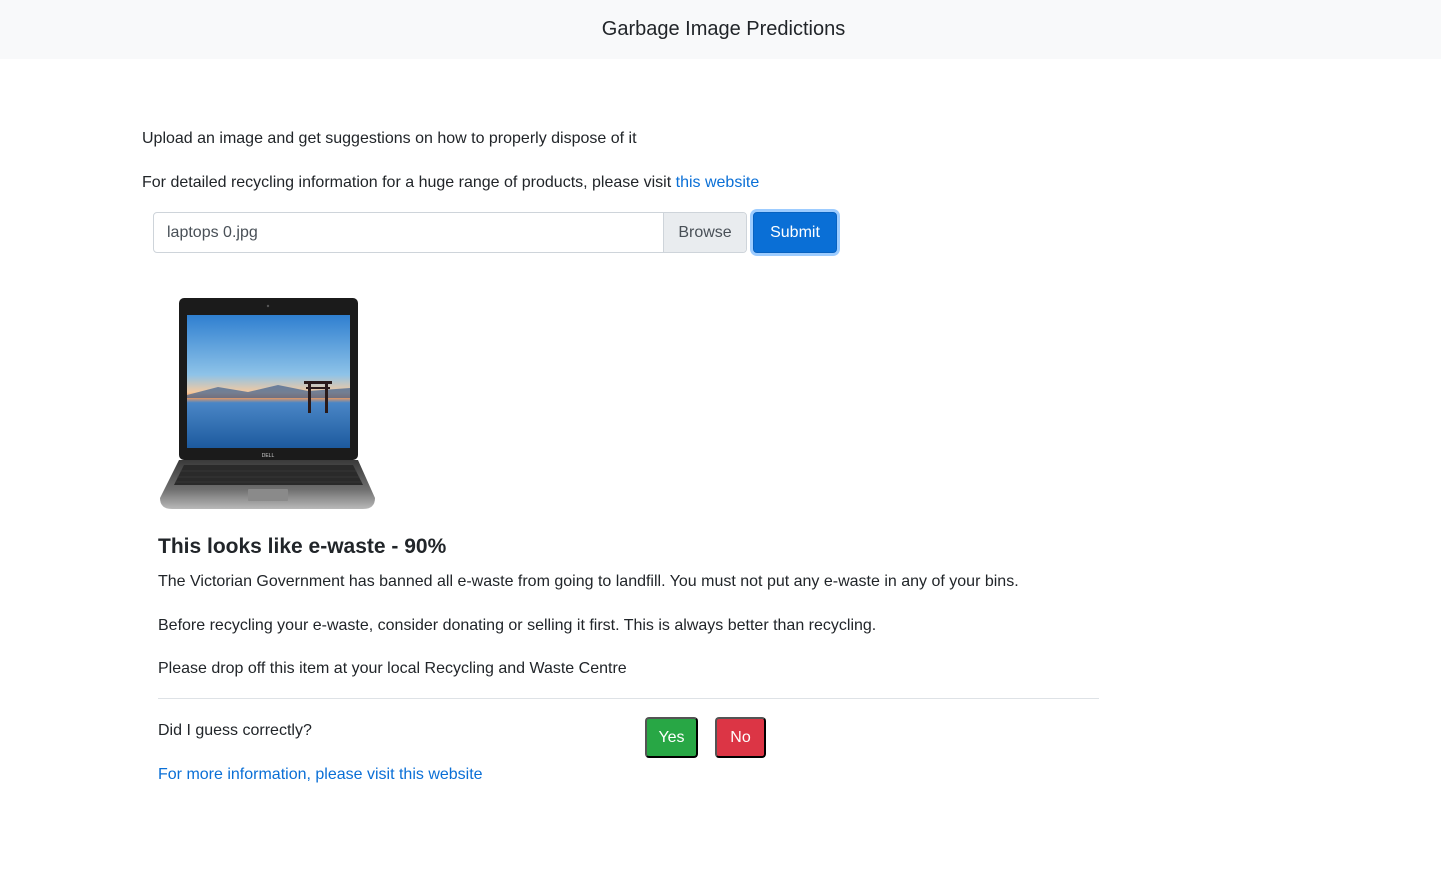 This screenshot has height=873, width=1441. Describe the element at coordinates (671, 737) in the screenshot. I see `yes-button: Yes` at that location.